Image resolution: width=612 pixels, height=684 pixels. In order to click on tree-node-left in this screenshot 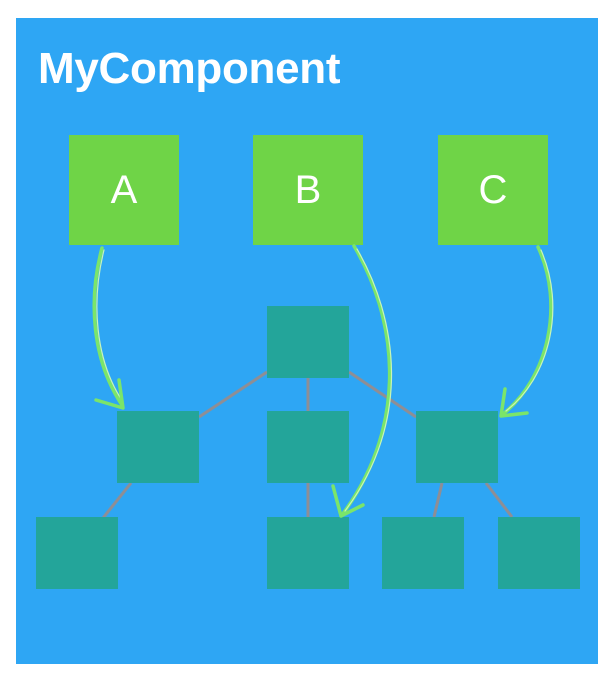, I will do `click(158, 447)`.